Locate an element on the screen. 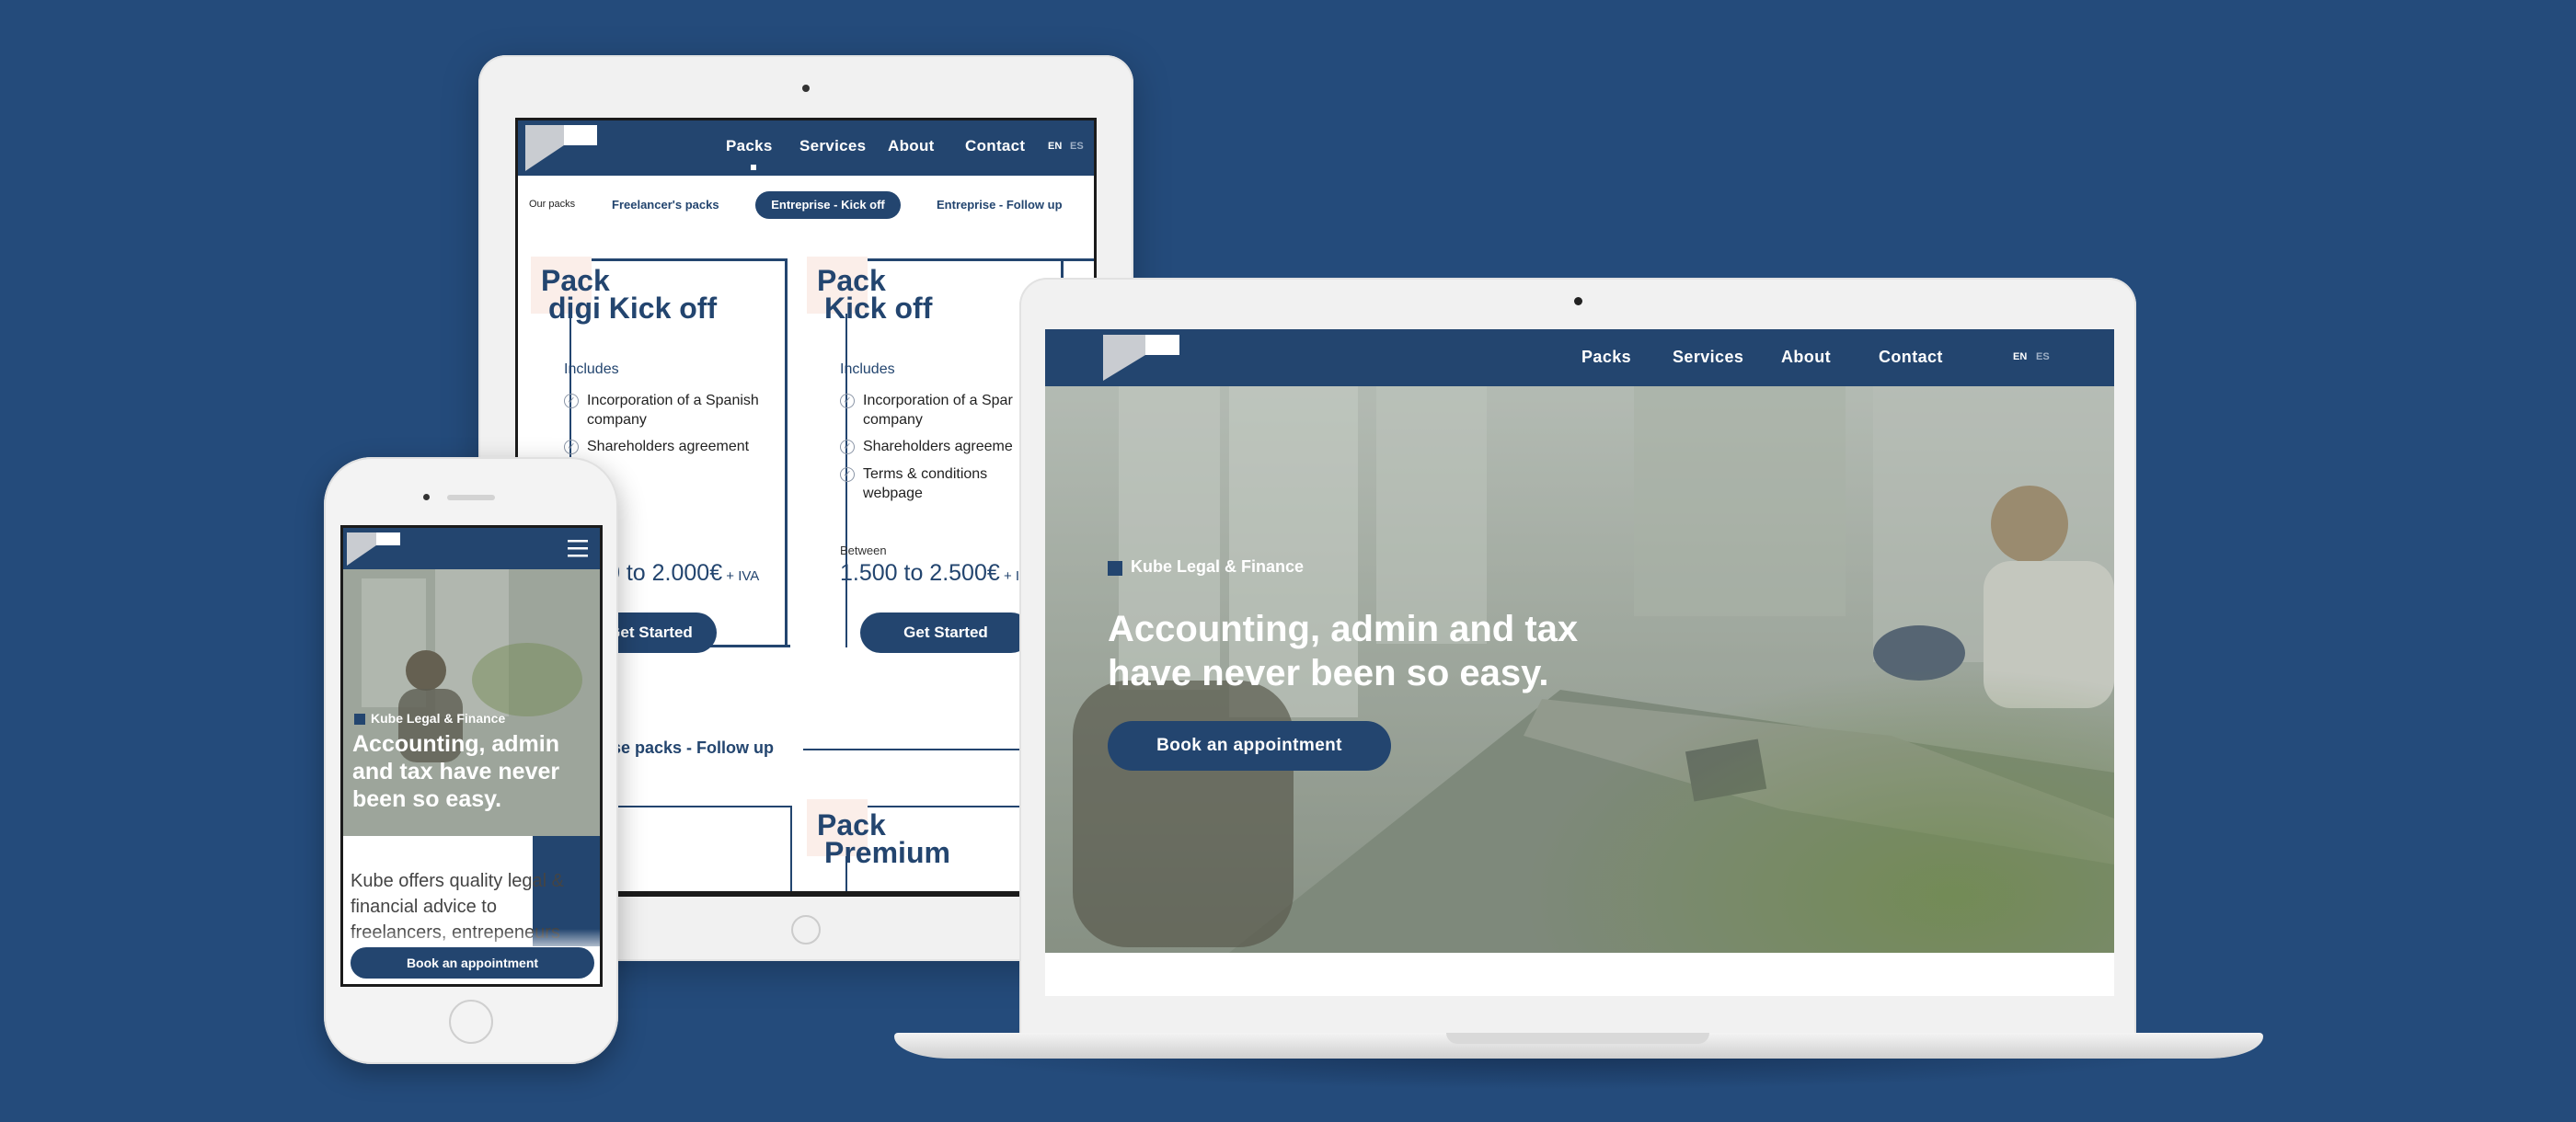 This screenshot has height=1122, width=2576. tablet-tab-followup: Entreprise - Follow up is located at coordinates (1000, 205).